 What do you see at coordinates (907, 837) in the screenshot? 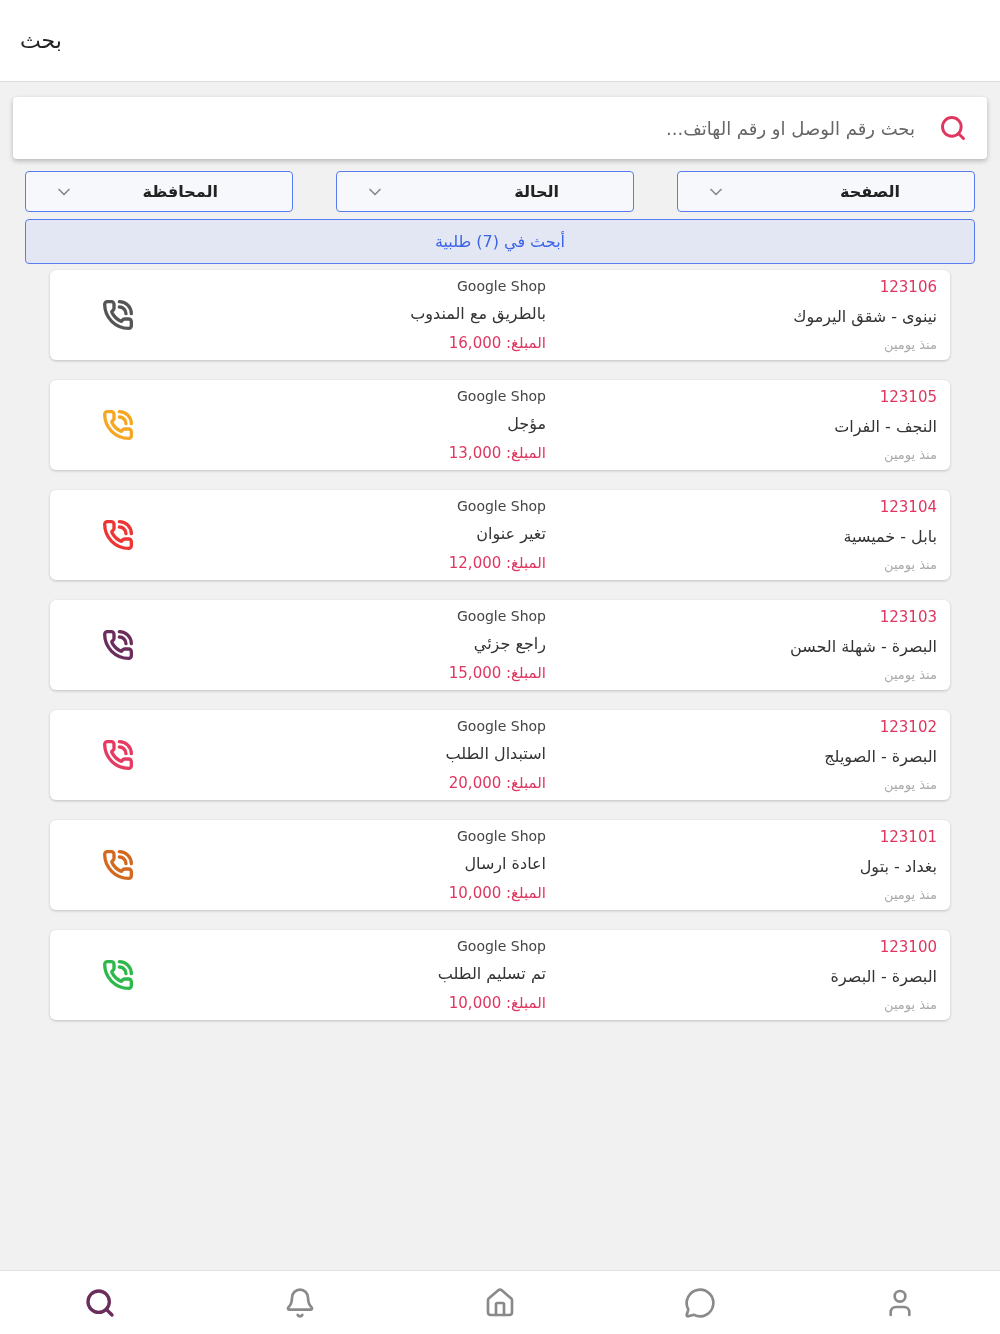
I see `order-number: 123101` at bounding box center [907, 837].